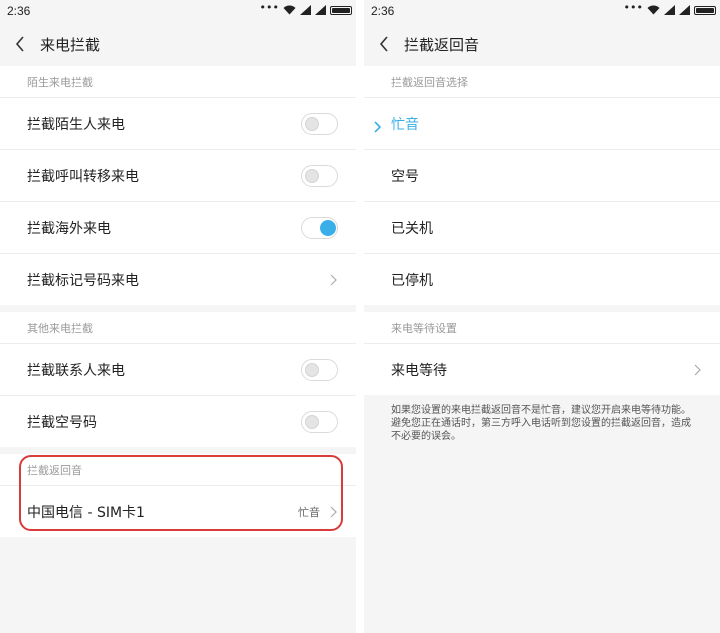 The width and height of the screenshot is (720, 633). Describe the element at coordinates (542, 227) in the screenshot. I see `option-powered-off: 已关机` at that location.